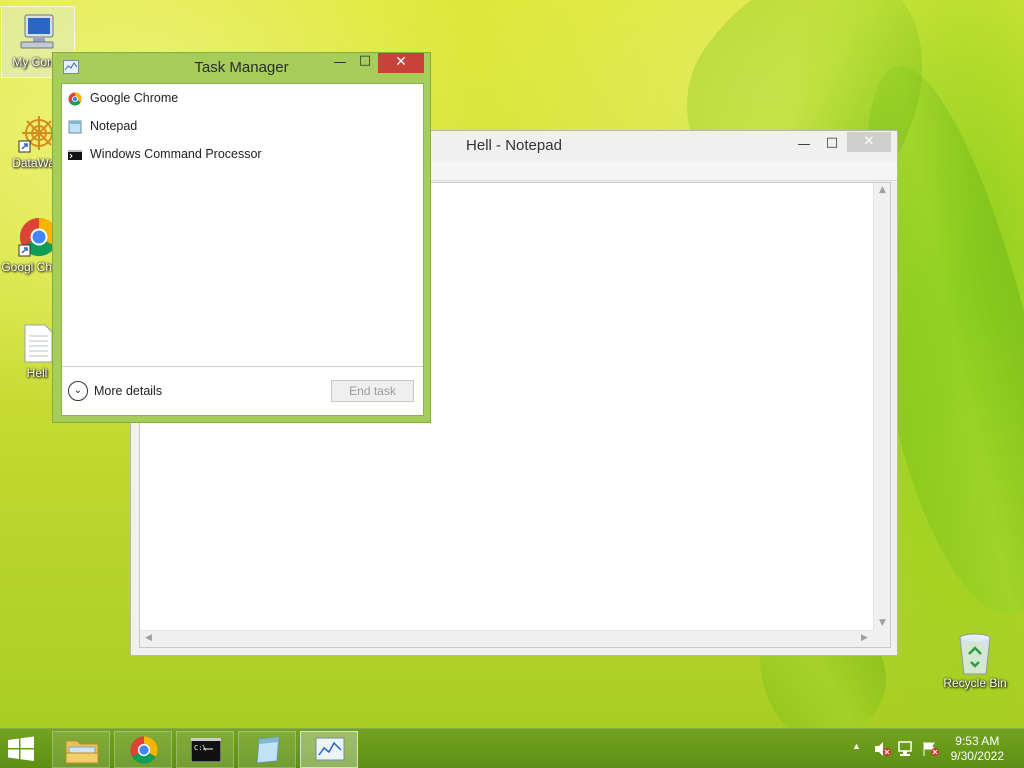 Image resolution: width=1024 pixels, height=768 pixels. Describe the element at coordinates (114, 126) in the screenshot. I see `process-name: Notepad` at that location.